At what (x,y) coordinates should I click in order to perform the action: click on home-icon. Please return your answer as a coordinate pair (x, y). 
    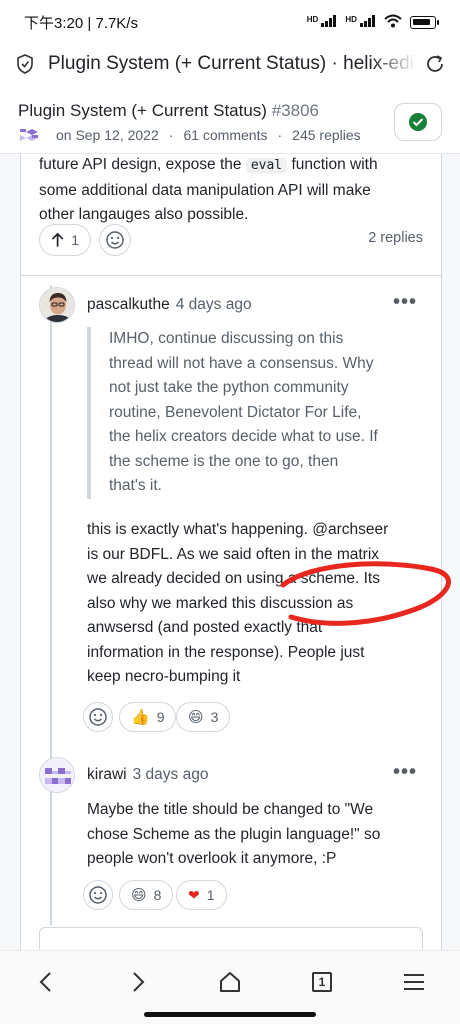
    Looking at the image, I should click on (230, 982).